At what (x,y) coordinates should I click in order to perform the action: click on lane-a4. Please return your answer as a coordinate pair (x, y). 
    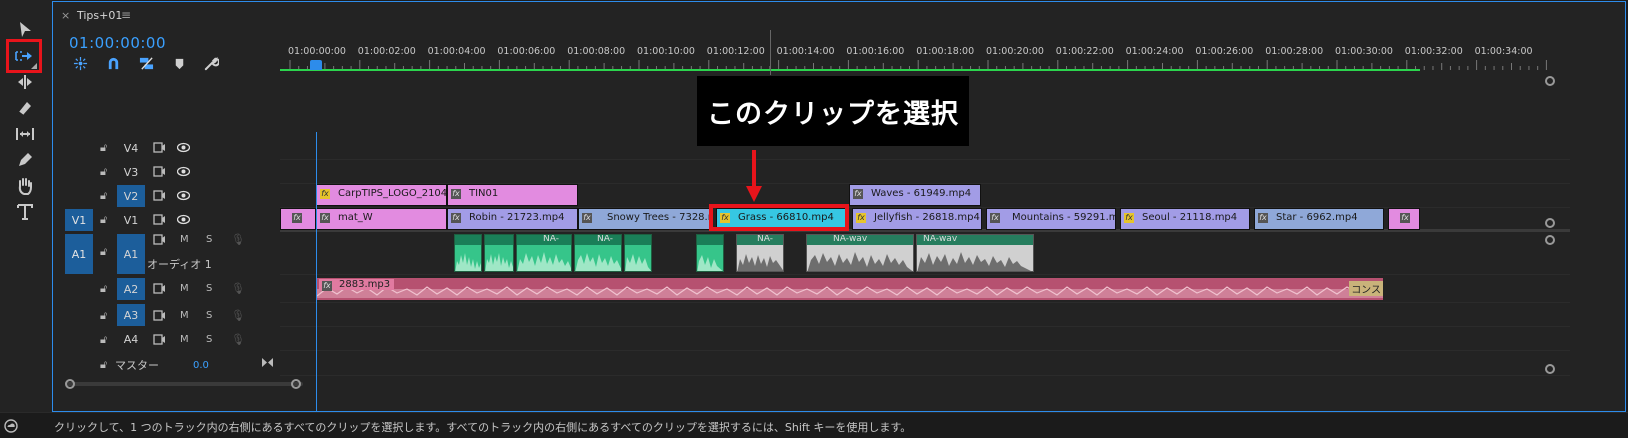
    Looking at the image, I should click on (925, 339).